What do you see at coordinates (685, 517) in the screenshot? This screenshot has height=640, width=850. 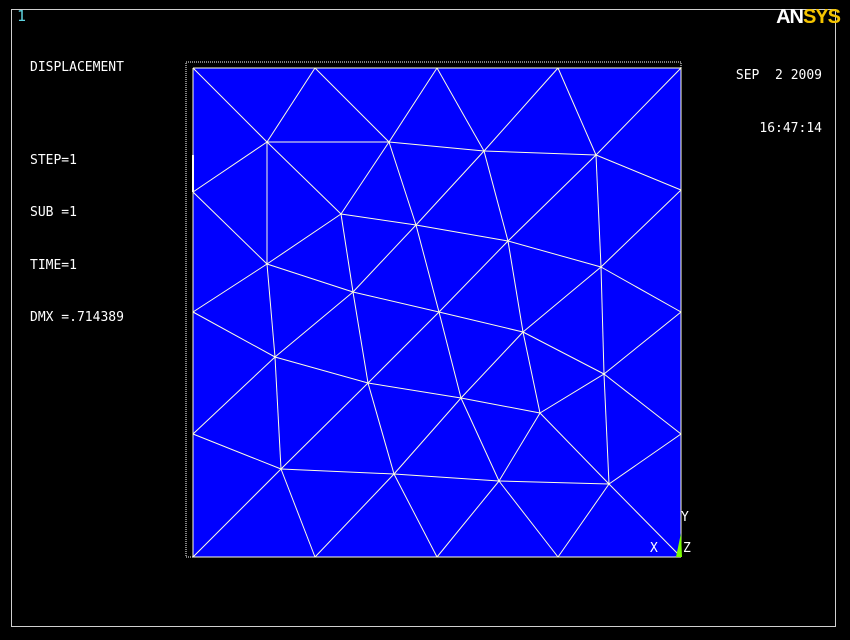 I see `triad-y-label: Y` at bounding box center [685, 517].